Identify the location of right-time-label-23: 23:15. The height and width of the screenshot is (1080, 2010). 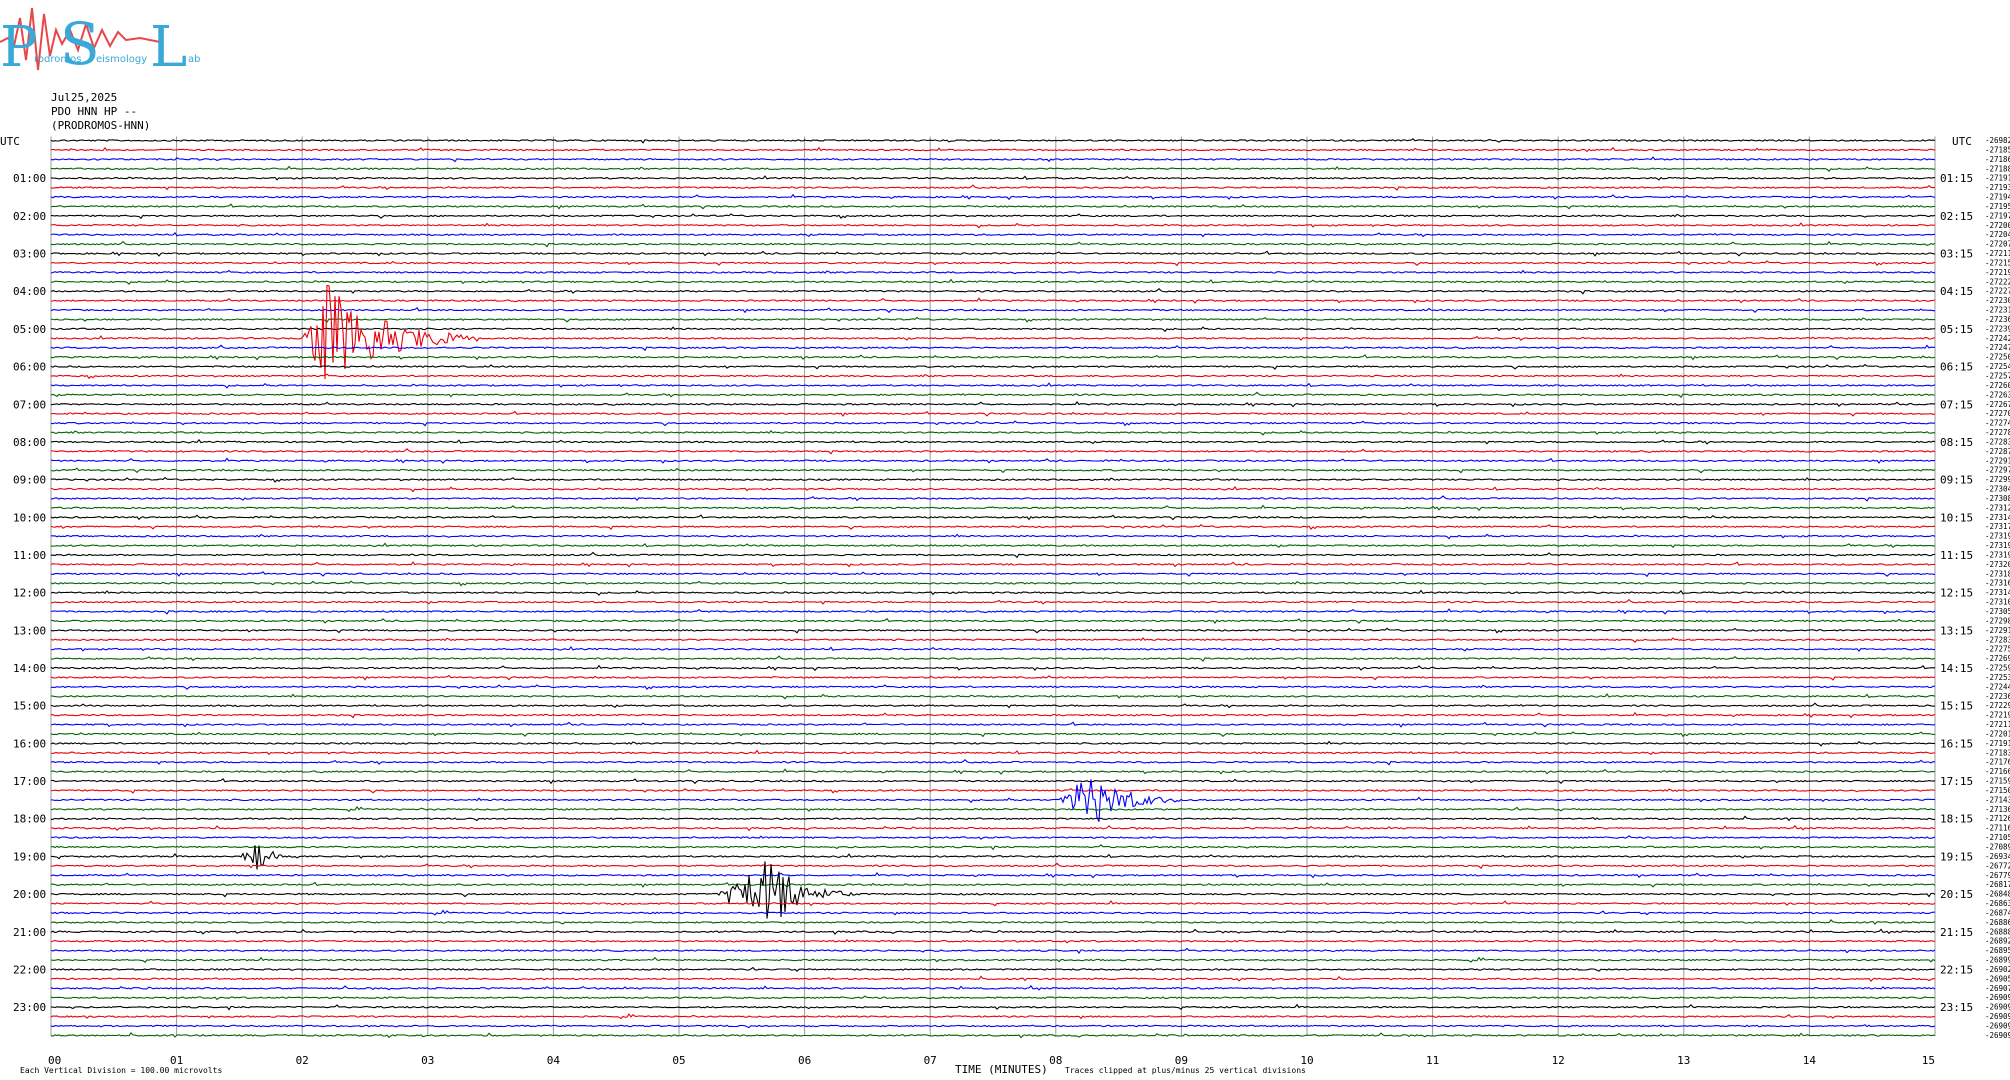
(1956, 1007).